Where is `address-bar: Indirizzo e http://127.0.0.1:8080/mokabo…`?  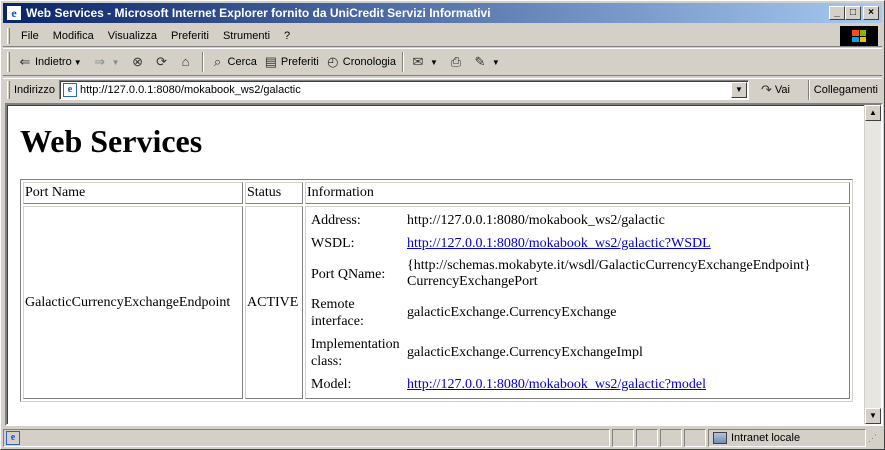
address-bar: Indirizzo e http://127.0.0.1:8080/mokabo… is located at coordinates (442, 89).